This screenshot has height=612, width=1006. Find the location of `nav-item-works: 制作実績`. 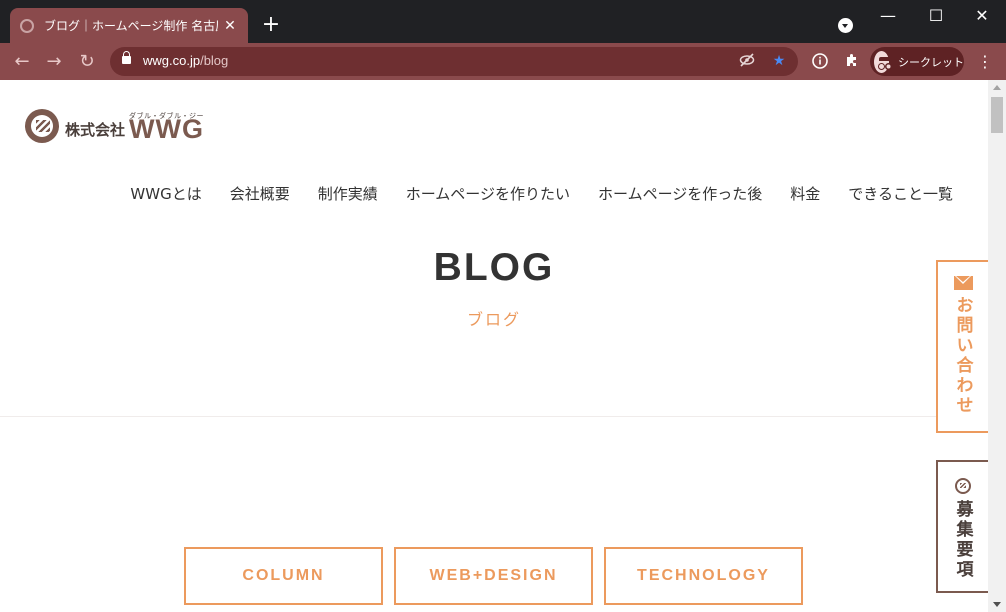

nav-item-works: 制作実績 is located at coordinates (348, 193).